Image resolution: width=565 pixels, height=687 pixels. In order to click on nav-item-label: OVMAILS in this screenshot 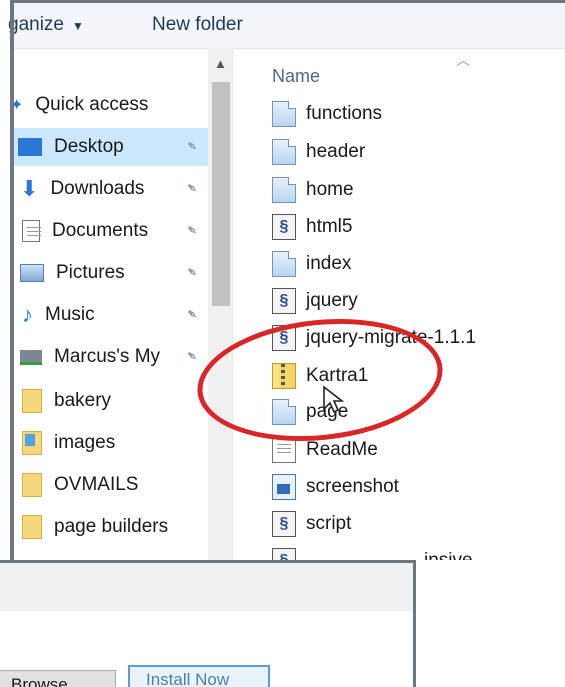, I will do `click(96, 484)`.